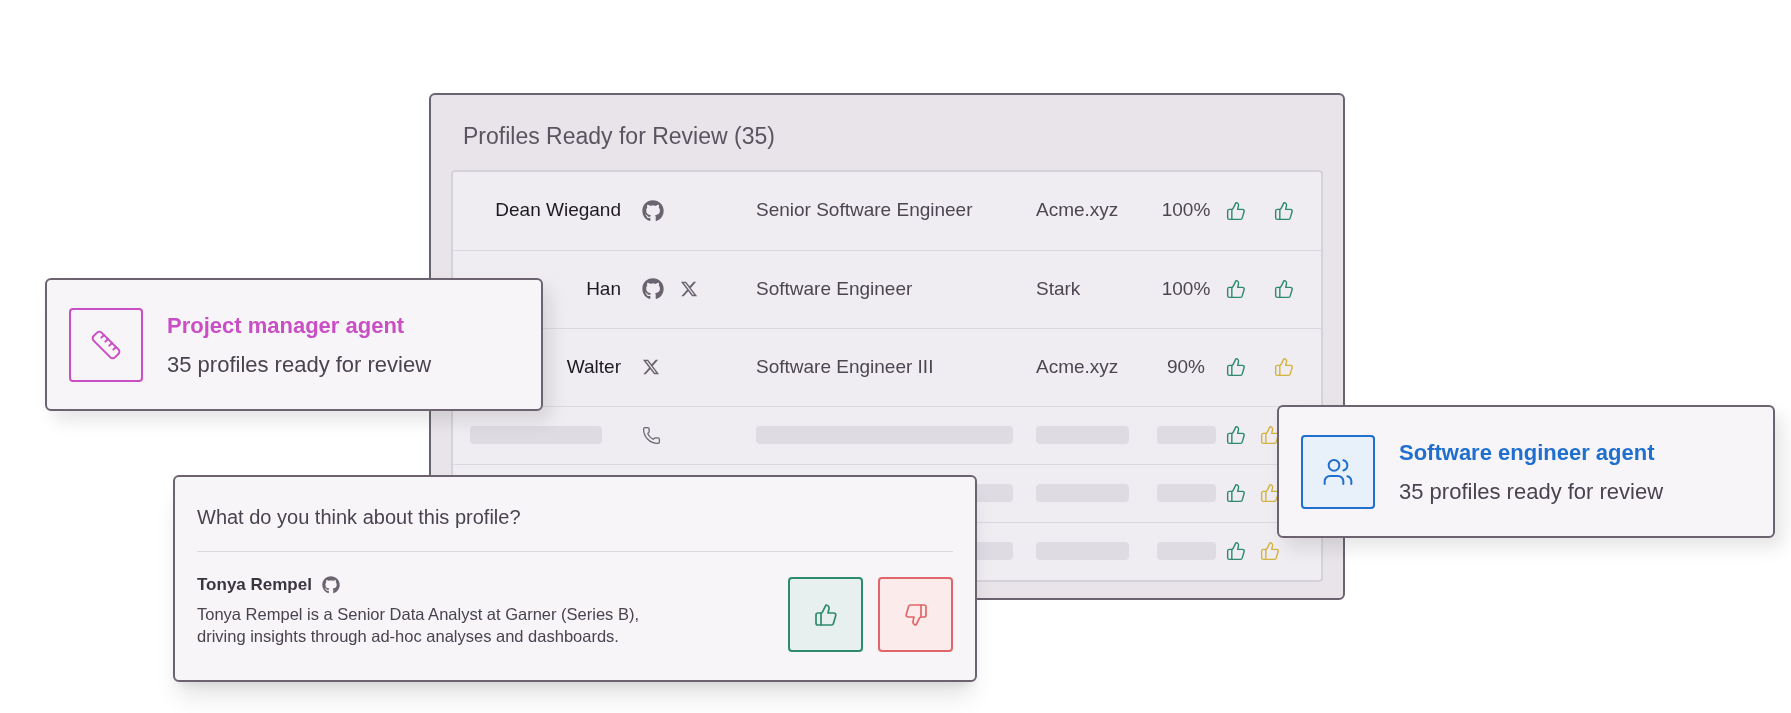 The width and height of the screenshot is (1791, 713). What do you see at coordinates (651, 435) in the screenshot?
I see `phone-icon` at bounding box center [651, 435].